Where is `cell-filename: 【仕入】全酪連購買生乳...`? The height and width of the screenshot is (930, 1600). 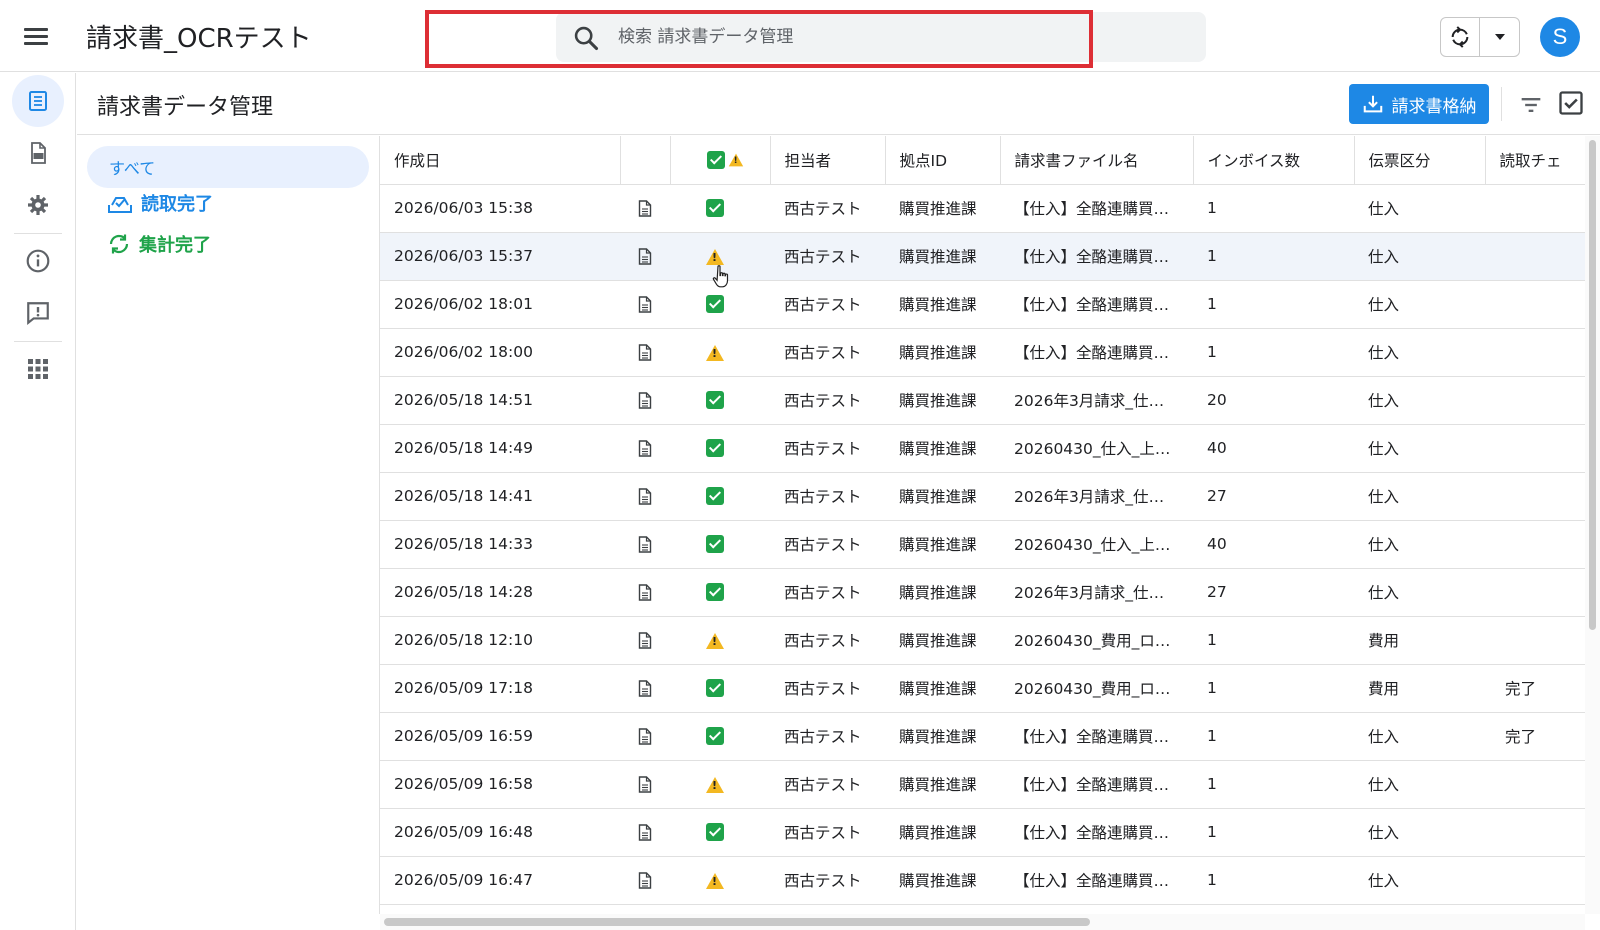
cell-filename: 【仕入】全酪連購買生乳... is located at coordinates (1096, 832).